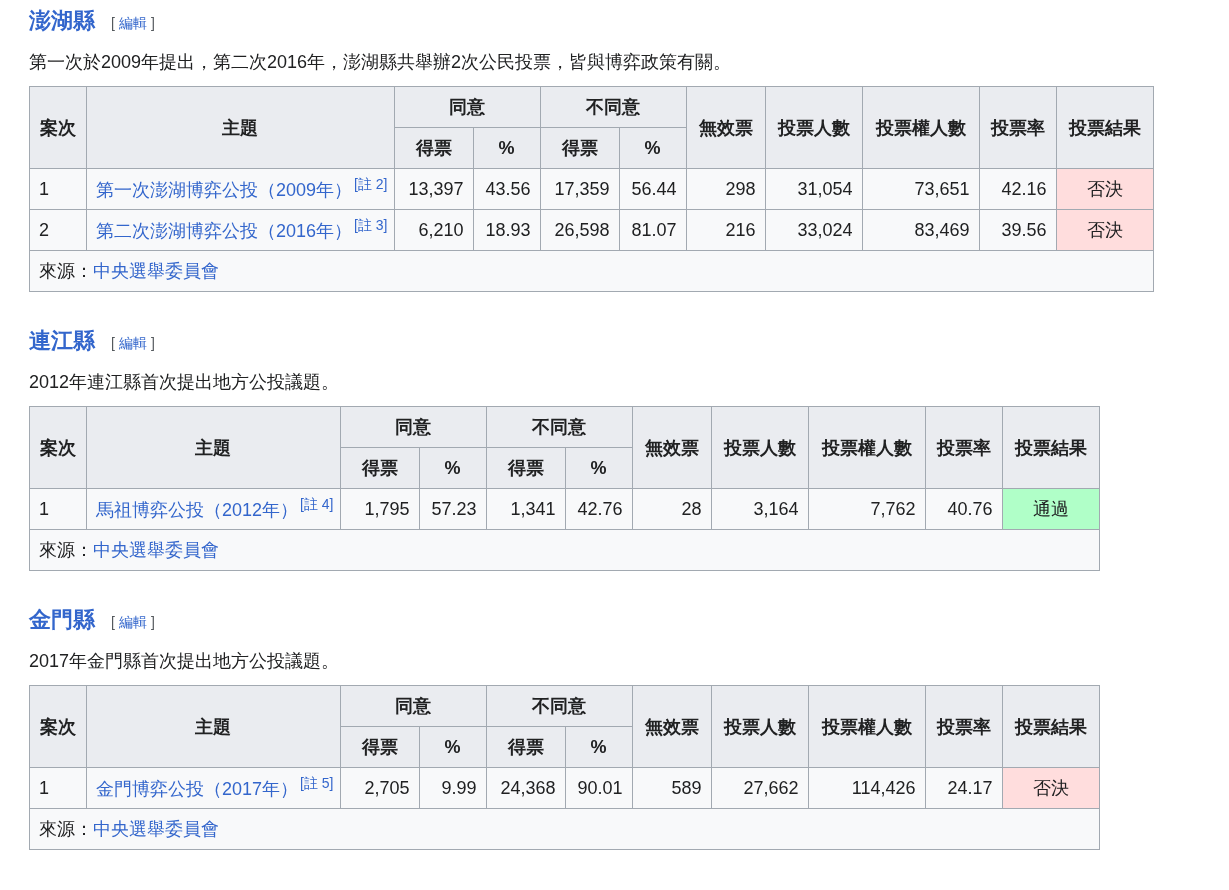 The width and height of the screenshot is (1229, 890). What do you see at coordinates (433, 189) in the screenshot?
I see `table-cell: 13,397` at bounding box center [433, 189].